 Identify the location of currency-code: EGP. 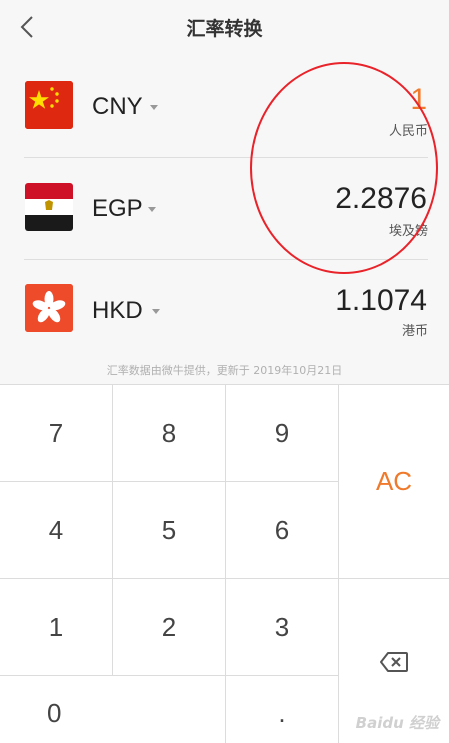
(117, 209).